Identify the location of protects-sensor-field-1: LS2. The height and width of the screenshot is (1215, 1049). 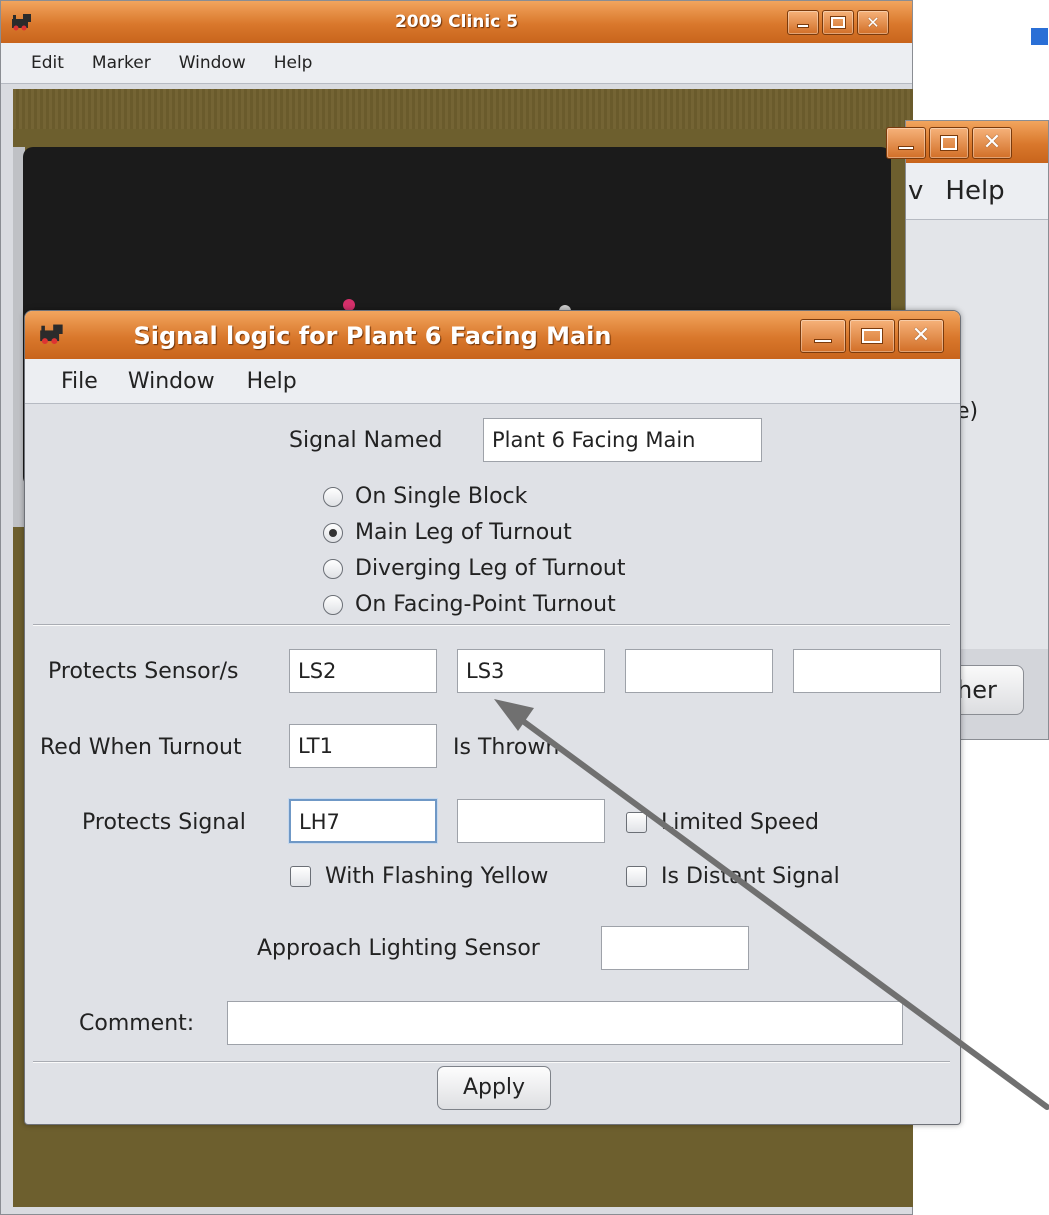
(363, 671).